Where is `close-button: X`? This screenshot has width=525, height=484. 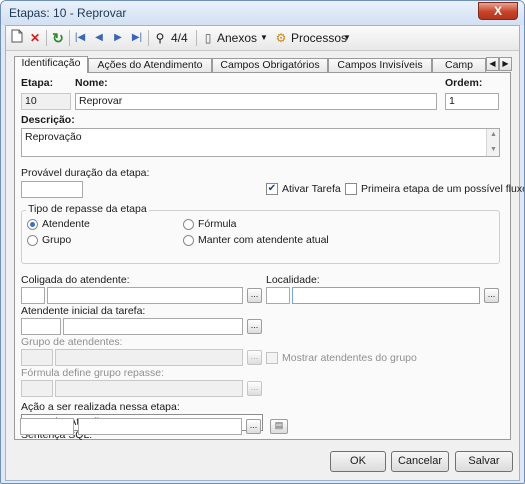 close-button: X is located at coordinates (498, 11).